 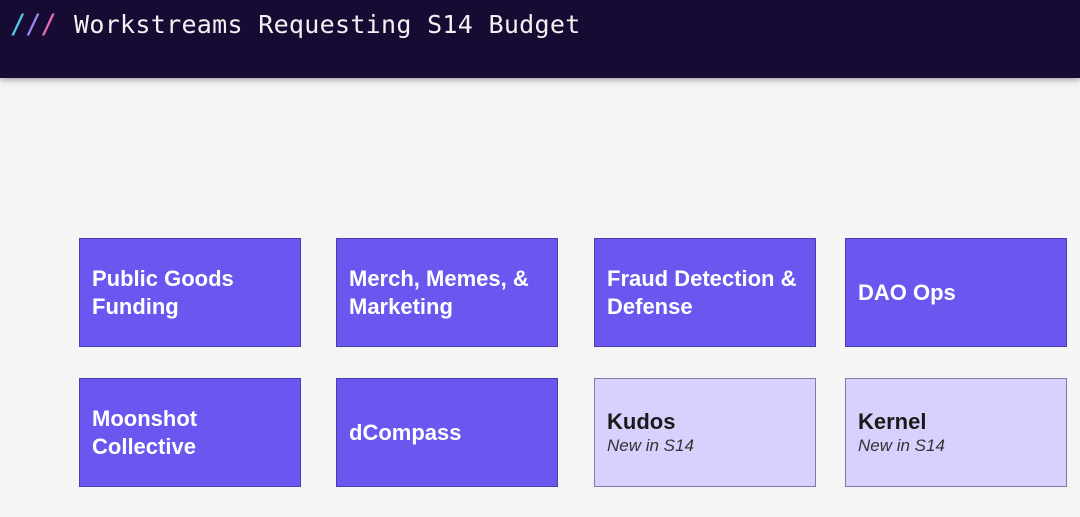 I want to click on workstream-card-merch-memes-marketing: Merch, Memes, & Marketing, so click(x=447, y=292).